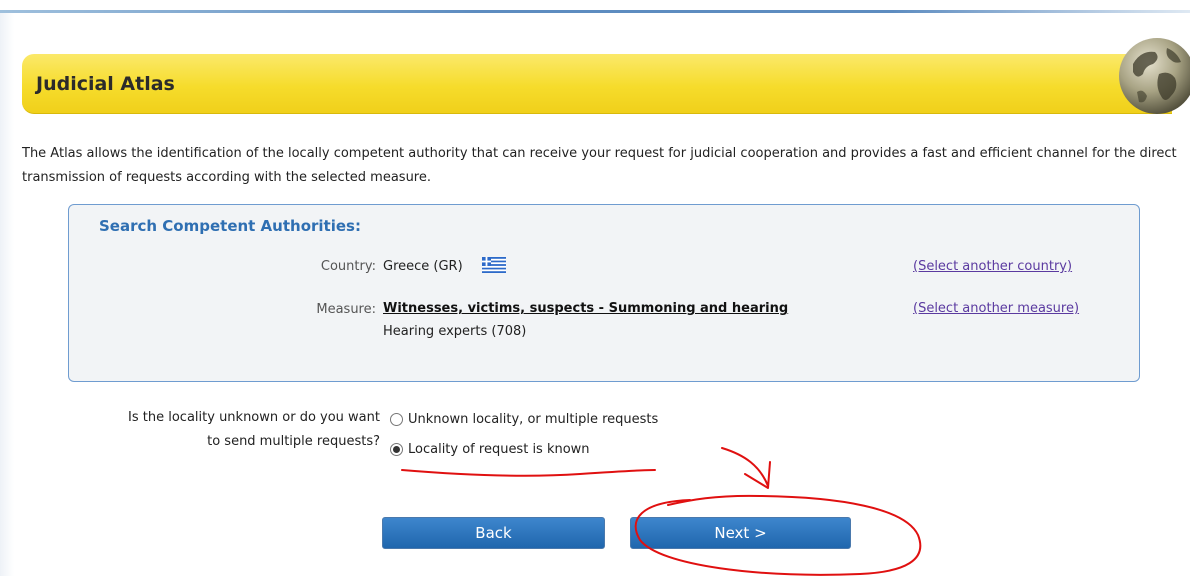 The image size is (1190, 576). What do you see at coordinates (740, 533) in the screenshot?
I see `next-button: Next >` at bounding box center [740, 533].